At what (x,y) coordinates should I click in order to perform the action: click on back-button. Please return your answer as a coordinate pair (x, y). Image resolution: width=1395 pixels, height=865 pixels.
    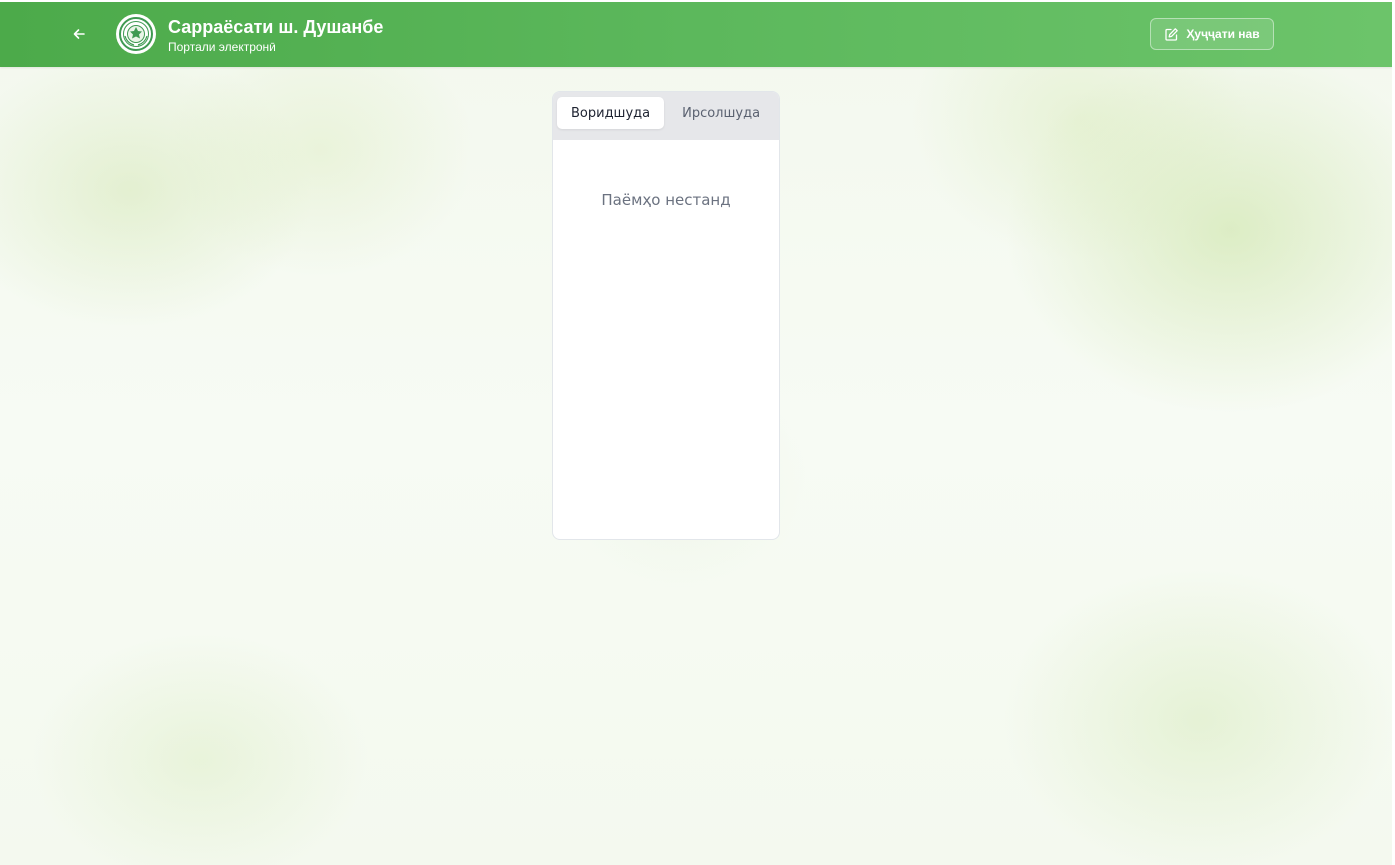
    Looking at the image, I should click on (79, 34).